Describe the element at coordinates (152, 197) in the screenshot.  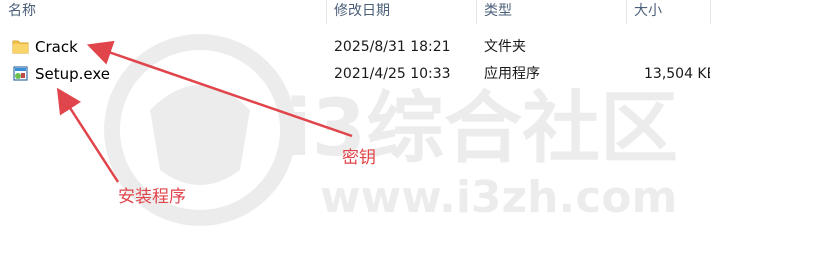
I see `annotation-installer-label: 安装程序` at that location.